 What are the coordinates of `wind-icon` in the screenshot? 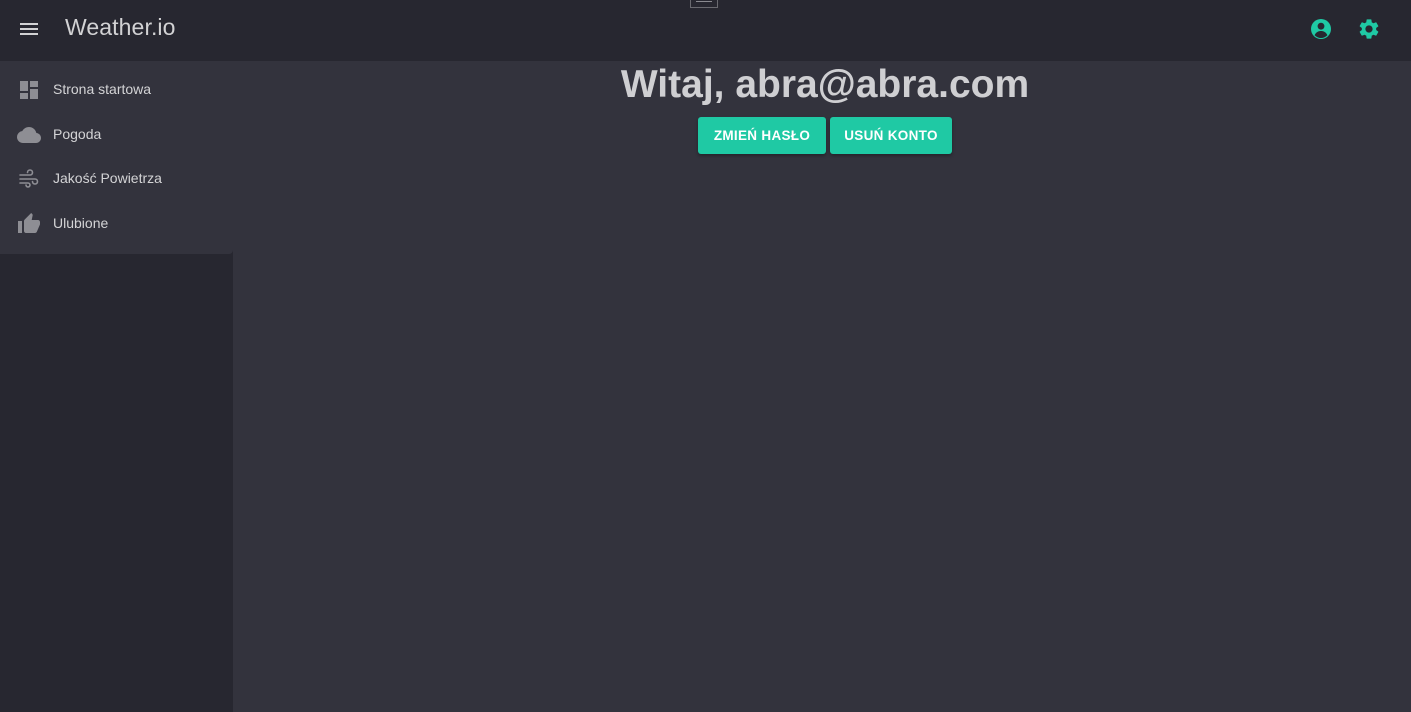 It's located at (29, 179).